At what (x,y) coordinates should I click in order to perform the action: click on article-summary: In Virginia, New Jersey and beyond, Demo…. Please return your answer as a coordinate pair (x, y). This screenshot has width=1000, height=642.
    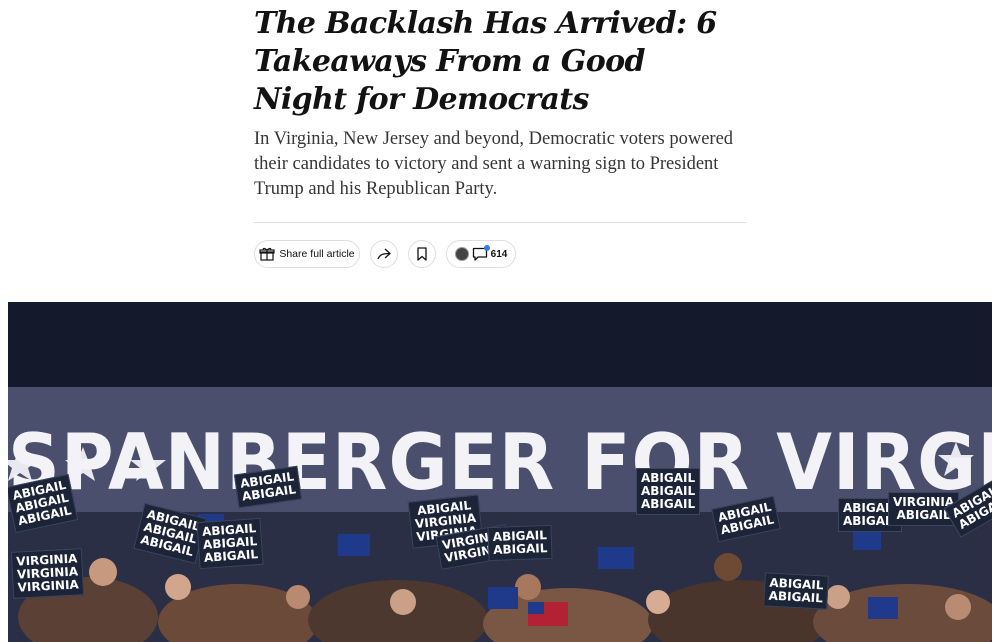
    Looking at the image, I should click on (494, 164).